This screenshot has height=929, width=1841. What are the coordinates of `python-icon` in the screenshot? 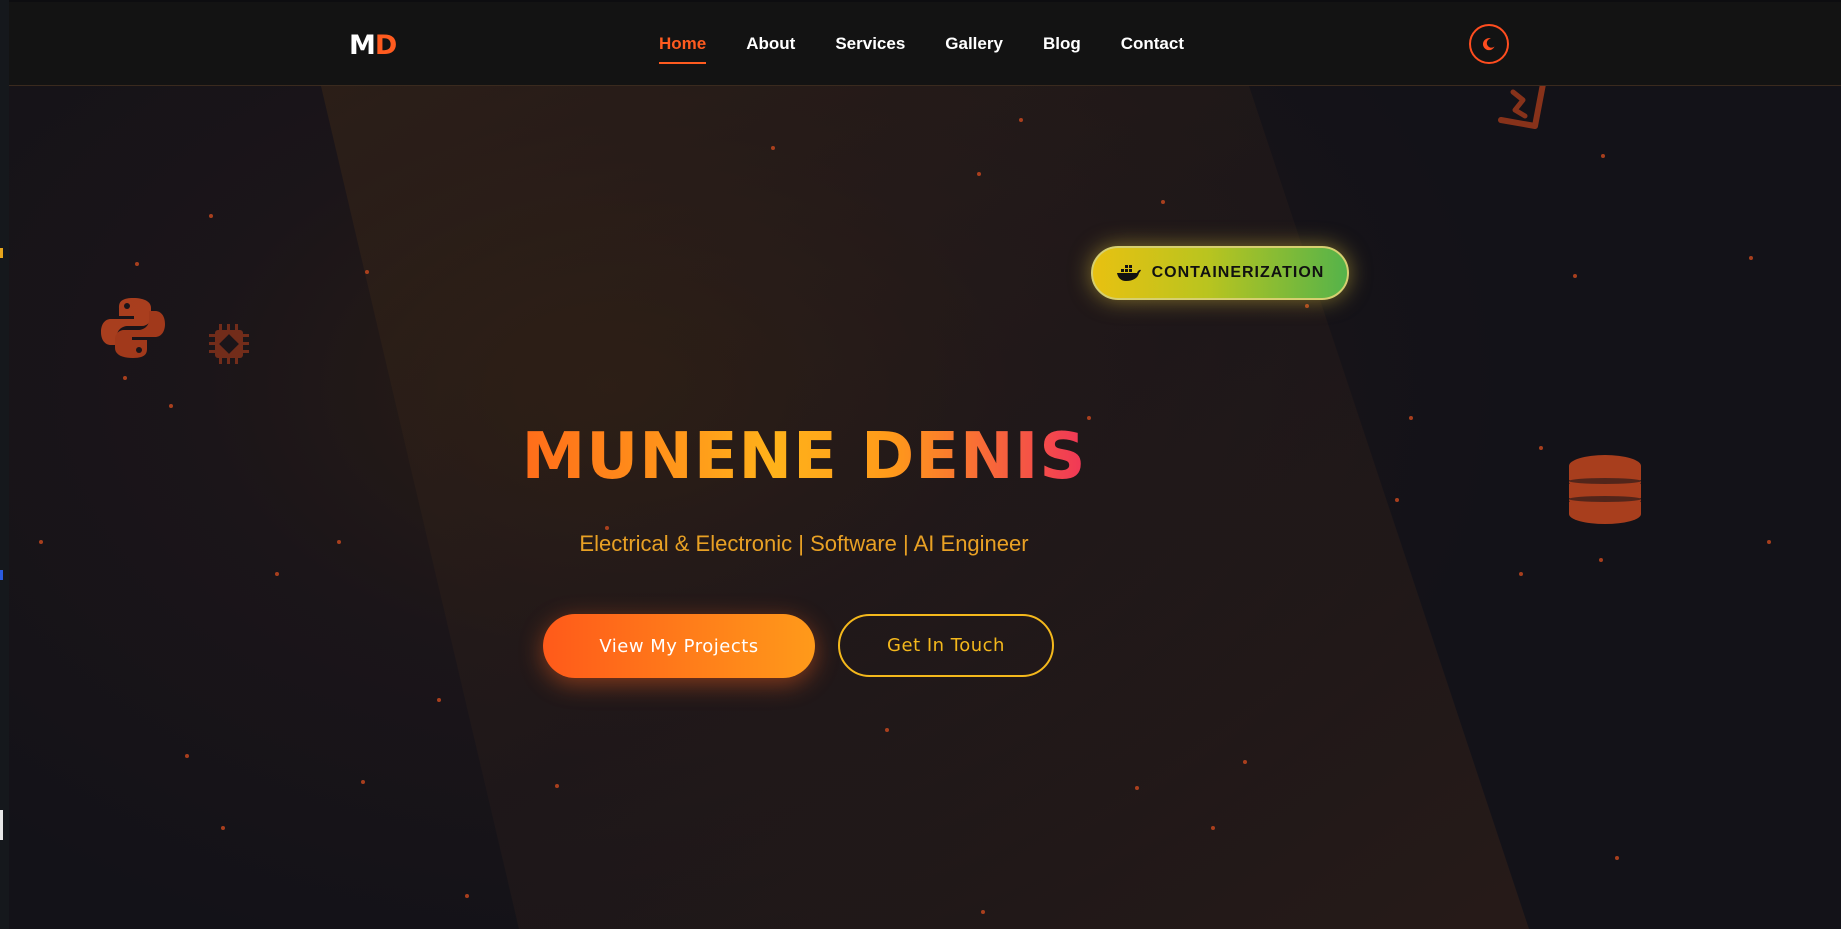 It's located at (133, 328).